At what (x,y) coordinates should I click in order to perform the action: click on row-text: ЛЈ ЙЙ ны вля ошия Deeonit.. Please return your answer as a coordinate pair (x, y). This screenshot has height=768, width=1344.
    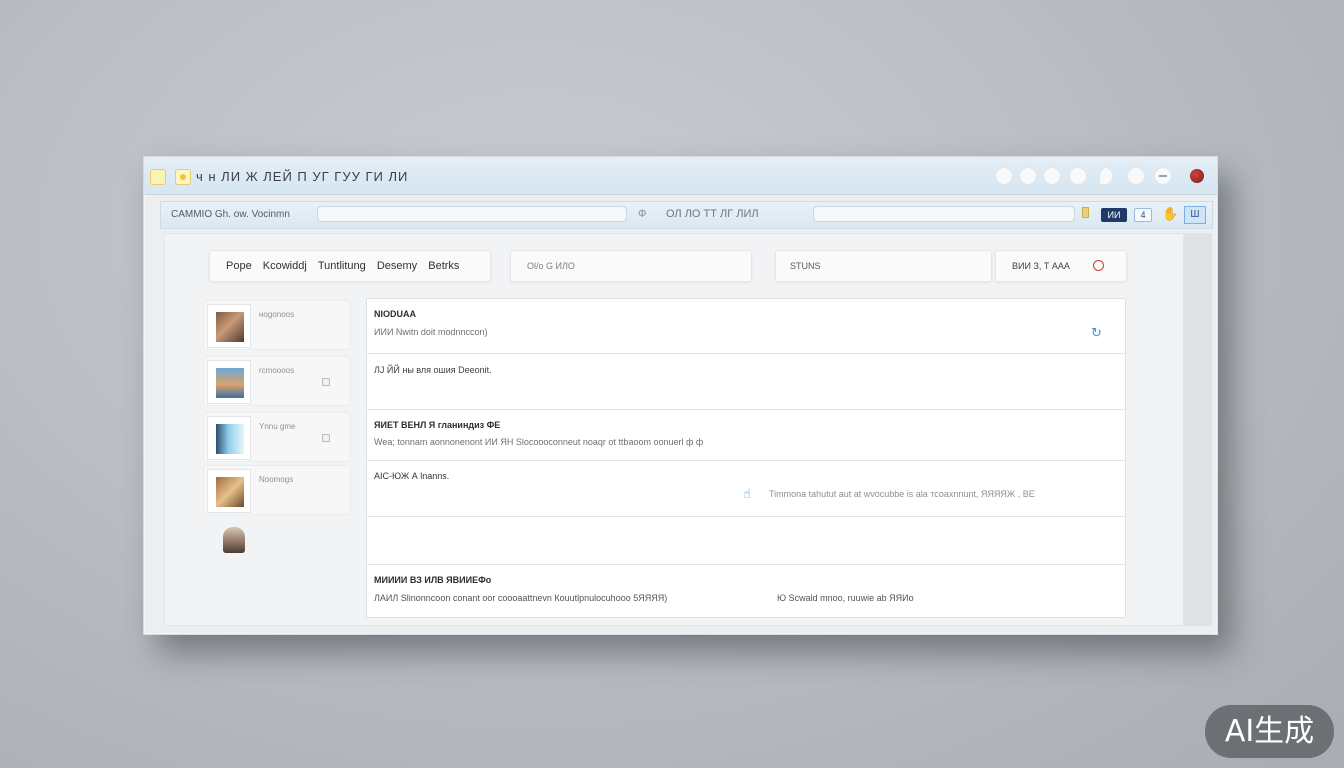
    Looking at the image, I should click on (433, 370).